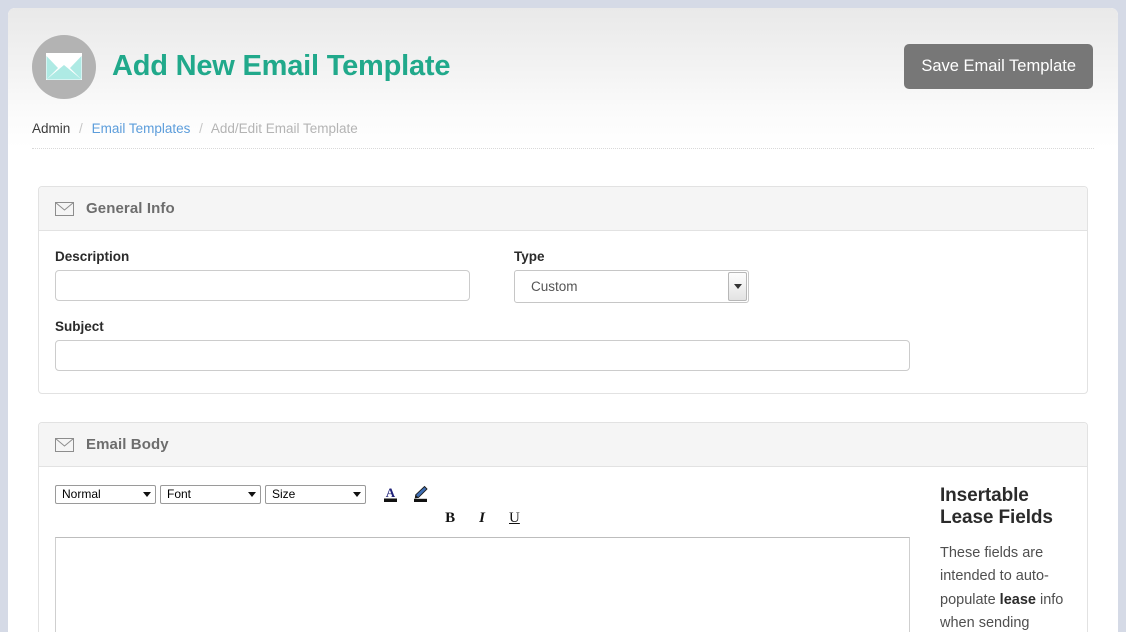  I want to click on editor-toolbar-row-2: B I U, so click(482, 518).